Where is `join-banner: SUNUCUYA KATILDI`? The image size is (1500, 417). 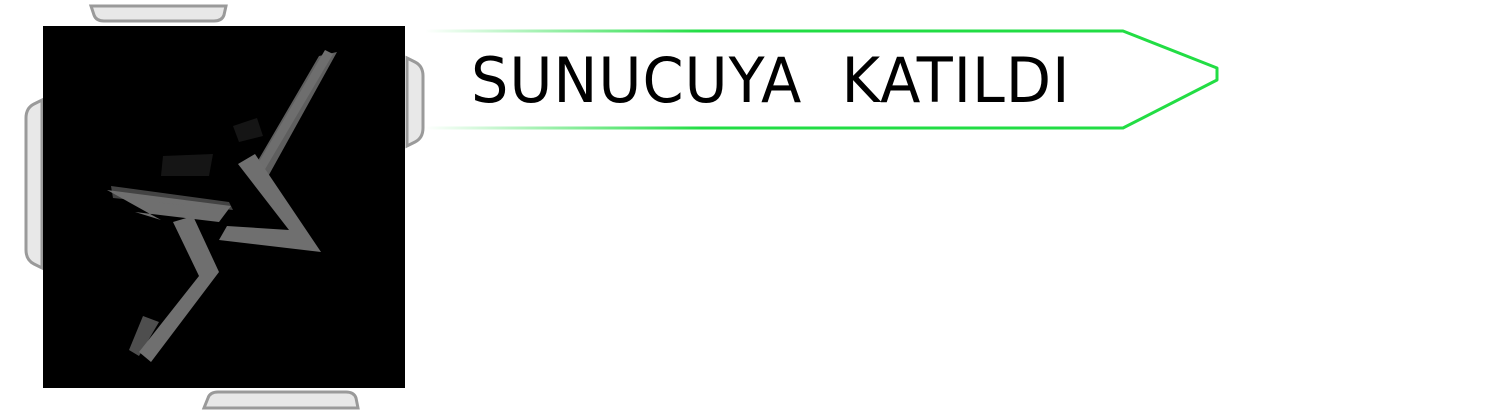 join-banner: SUNUCUYA KATILDI is located at coordinates (815, 81).